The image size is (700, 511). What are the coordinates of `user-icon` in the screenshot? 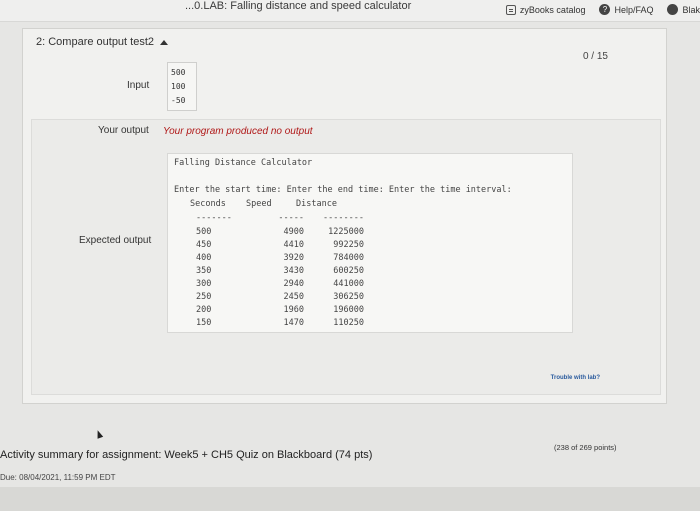 It's located at (673, 9).